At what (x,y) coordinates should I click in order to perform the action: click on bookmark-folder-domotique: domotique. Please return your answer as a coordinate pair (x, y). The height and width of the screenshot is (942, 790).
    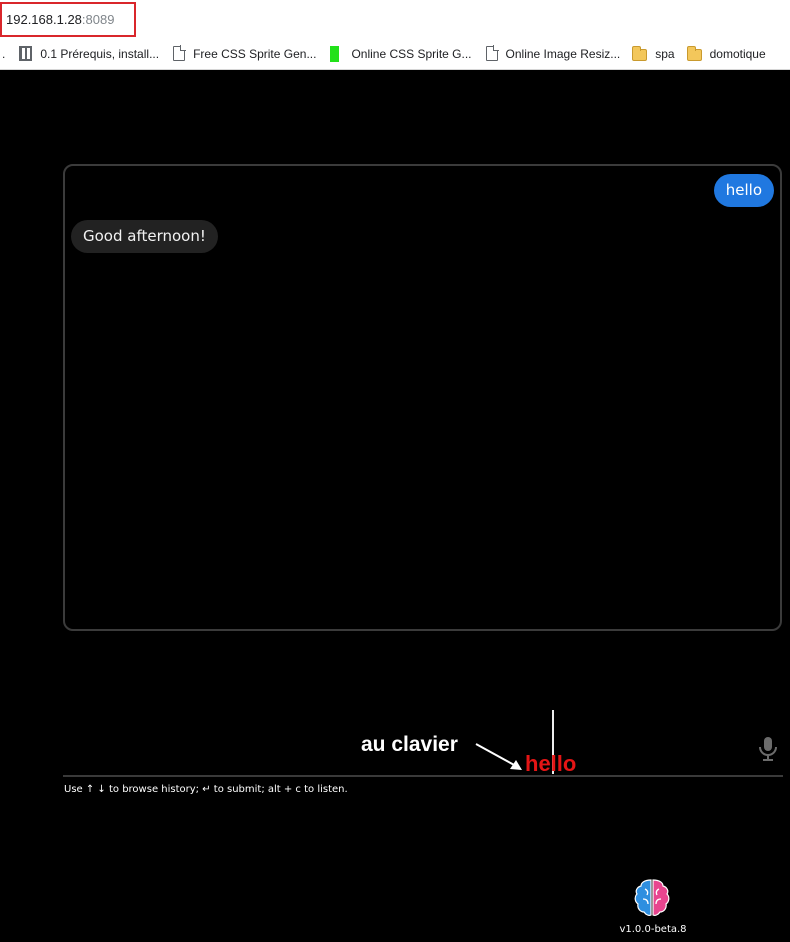
    Looking at the image, I should click on (726, 53).